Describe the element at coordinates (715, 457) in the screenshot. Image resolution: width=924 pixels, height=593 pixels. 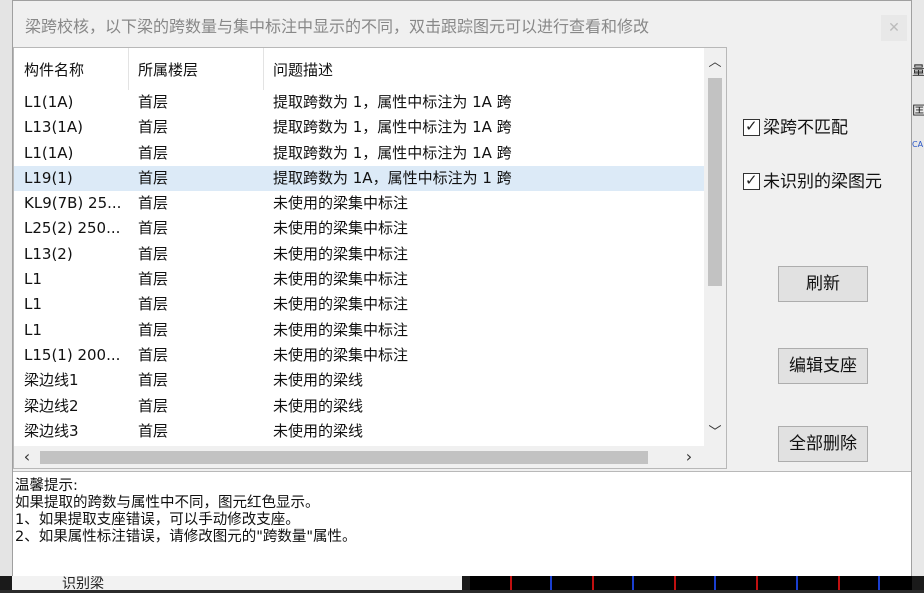
I see `scrollbar-corner` at that location.